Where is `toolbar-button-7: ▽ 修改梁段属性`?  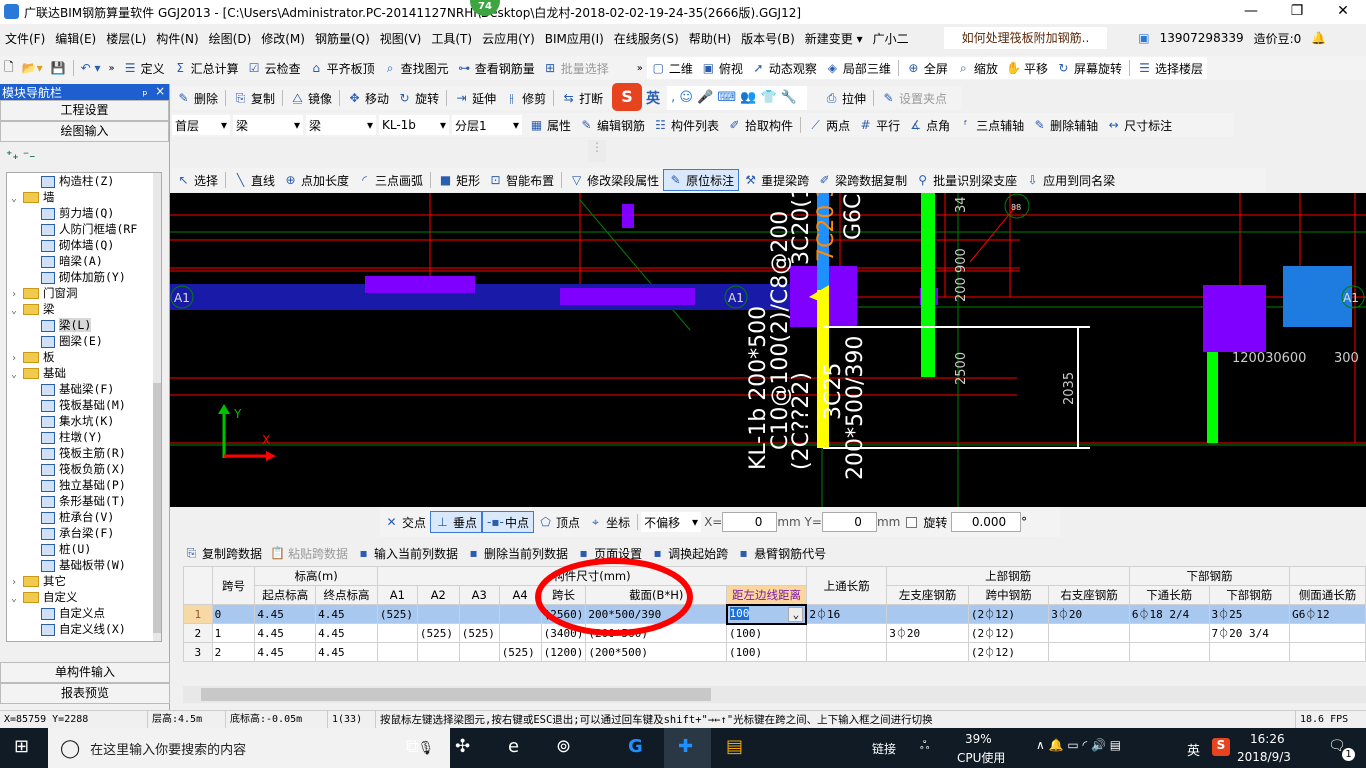
toolbar-button-7: ▽ 修改梁段属性 is located at coordinates (614, 180).